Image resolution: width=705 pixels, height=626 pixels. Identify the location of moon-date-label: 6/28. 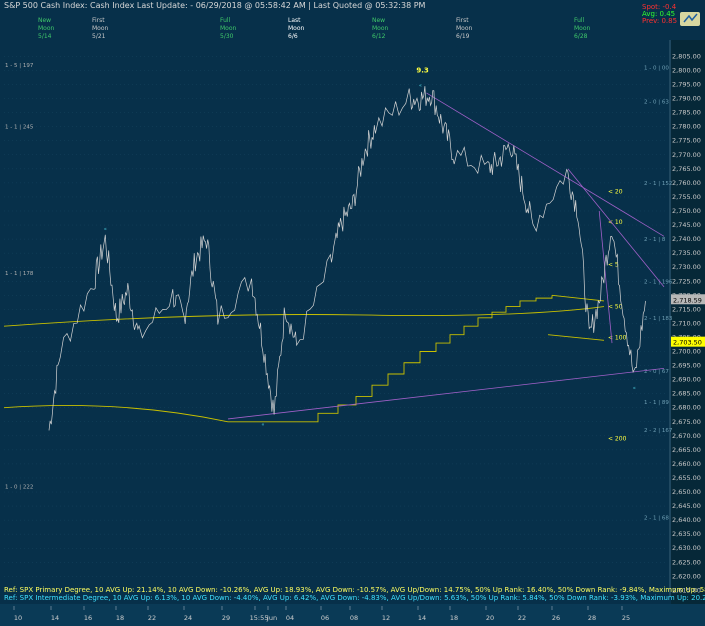
(581, 36).